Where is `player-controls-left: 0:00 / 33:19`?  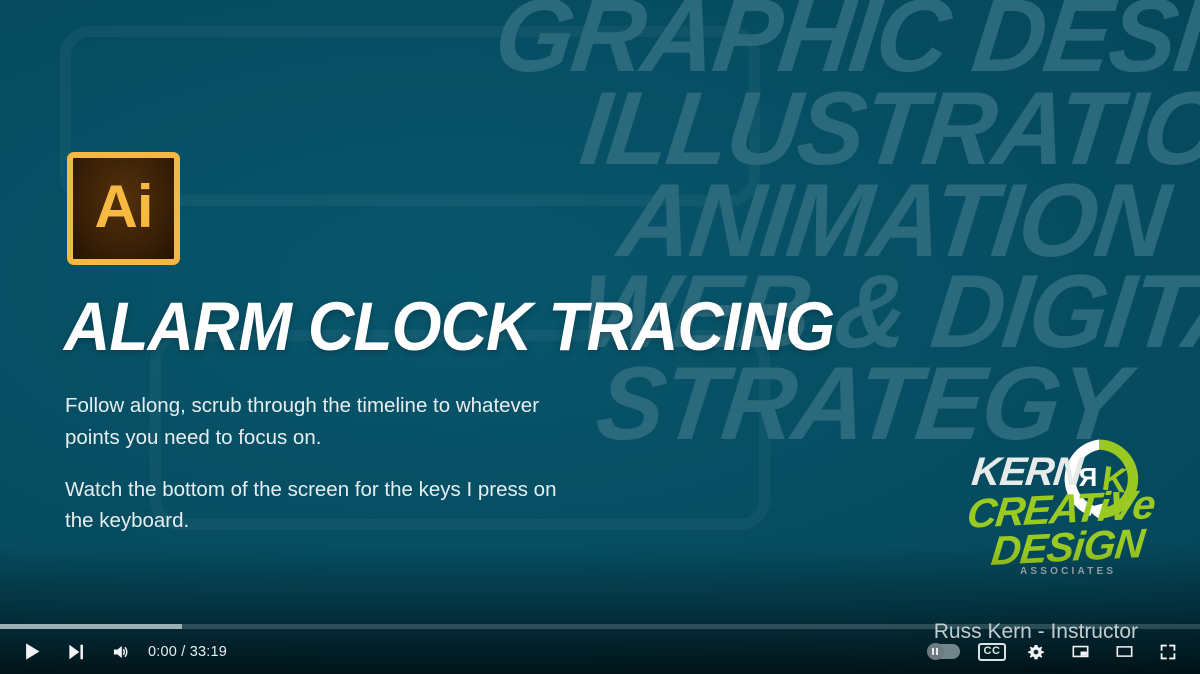 player-controls-left: 0:00 / 33:19 is located at coordinates (117, 651).